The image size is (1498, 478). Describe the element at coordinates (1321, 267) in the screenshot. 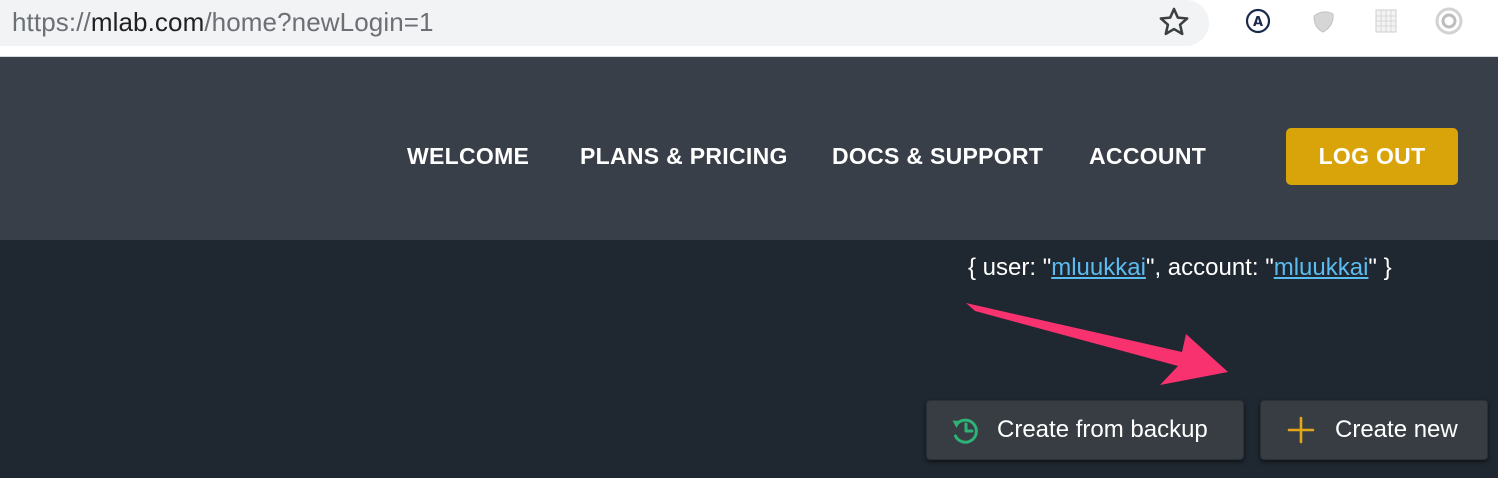

I see `account-link: mluukkai` at that location.